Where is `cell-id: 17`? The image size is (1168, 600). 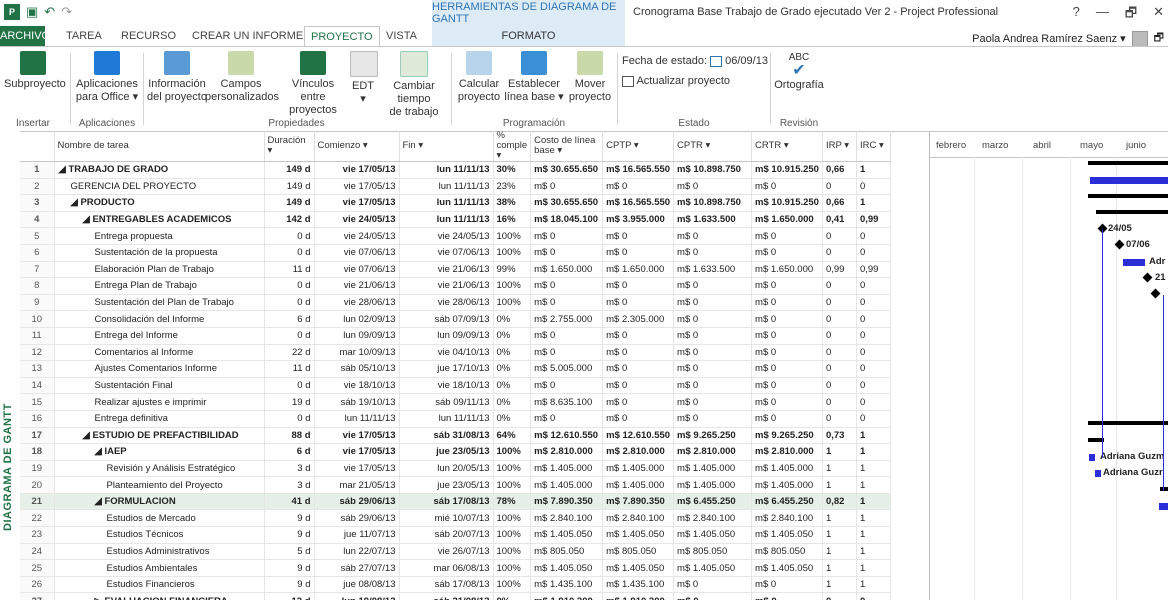
cell-id: 17 is located at coordinates (37, 436).